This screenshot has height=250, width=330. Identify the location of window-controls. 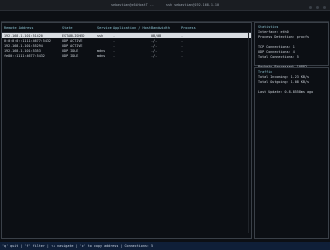
(316, 8).